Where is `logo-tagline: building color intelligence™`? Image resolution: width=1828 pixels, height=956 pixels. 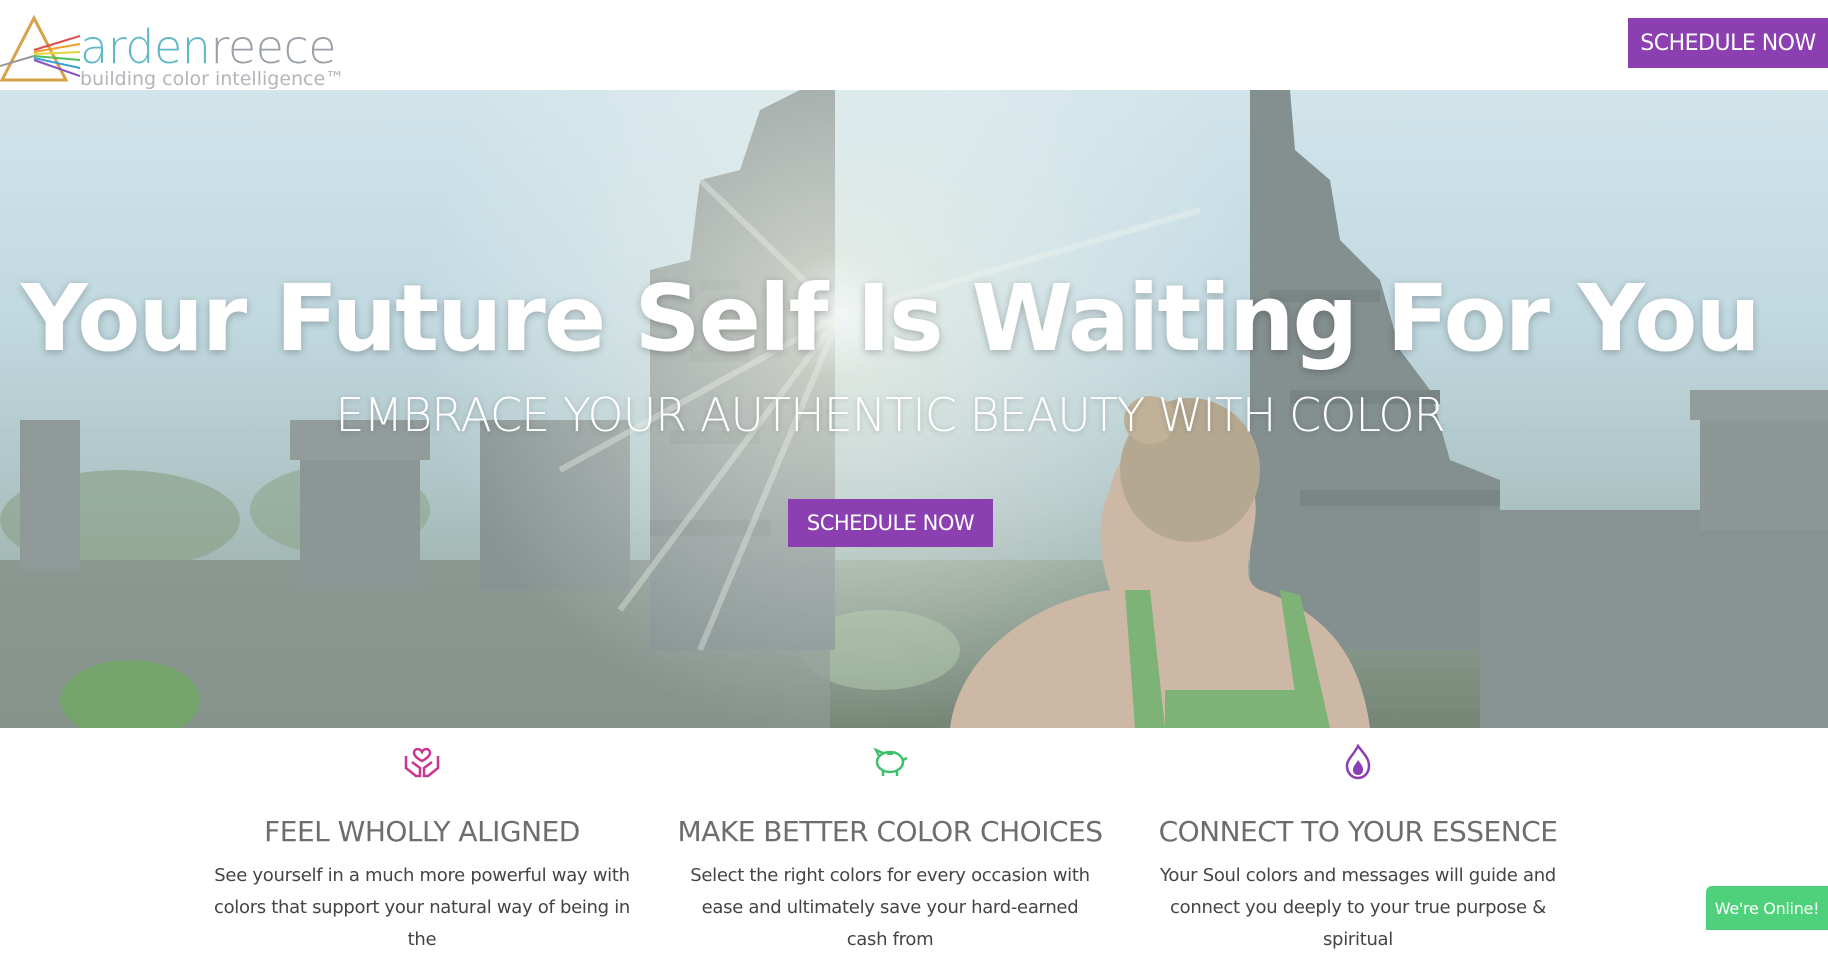 logo-tagline: building color intelligence™ is located at coordinates (212, 79).